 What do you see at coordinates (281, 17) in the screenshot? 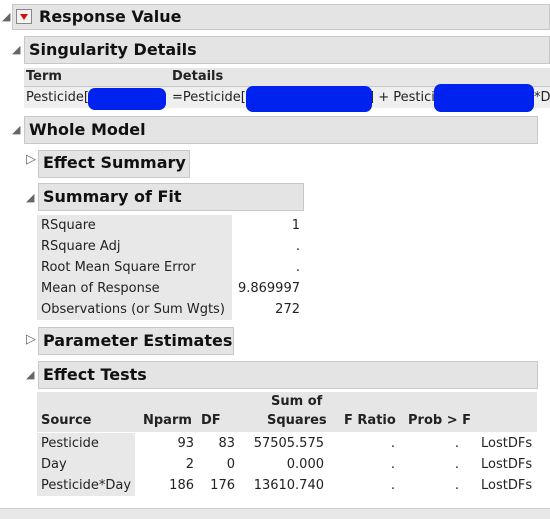
I see `response-value-header: Response Value` at bounding box center [281, 17].